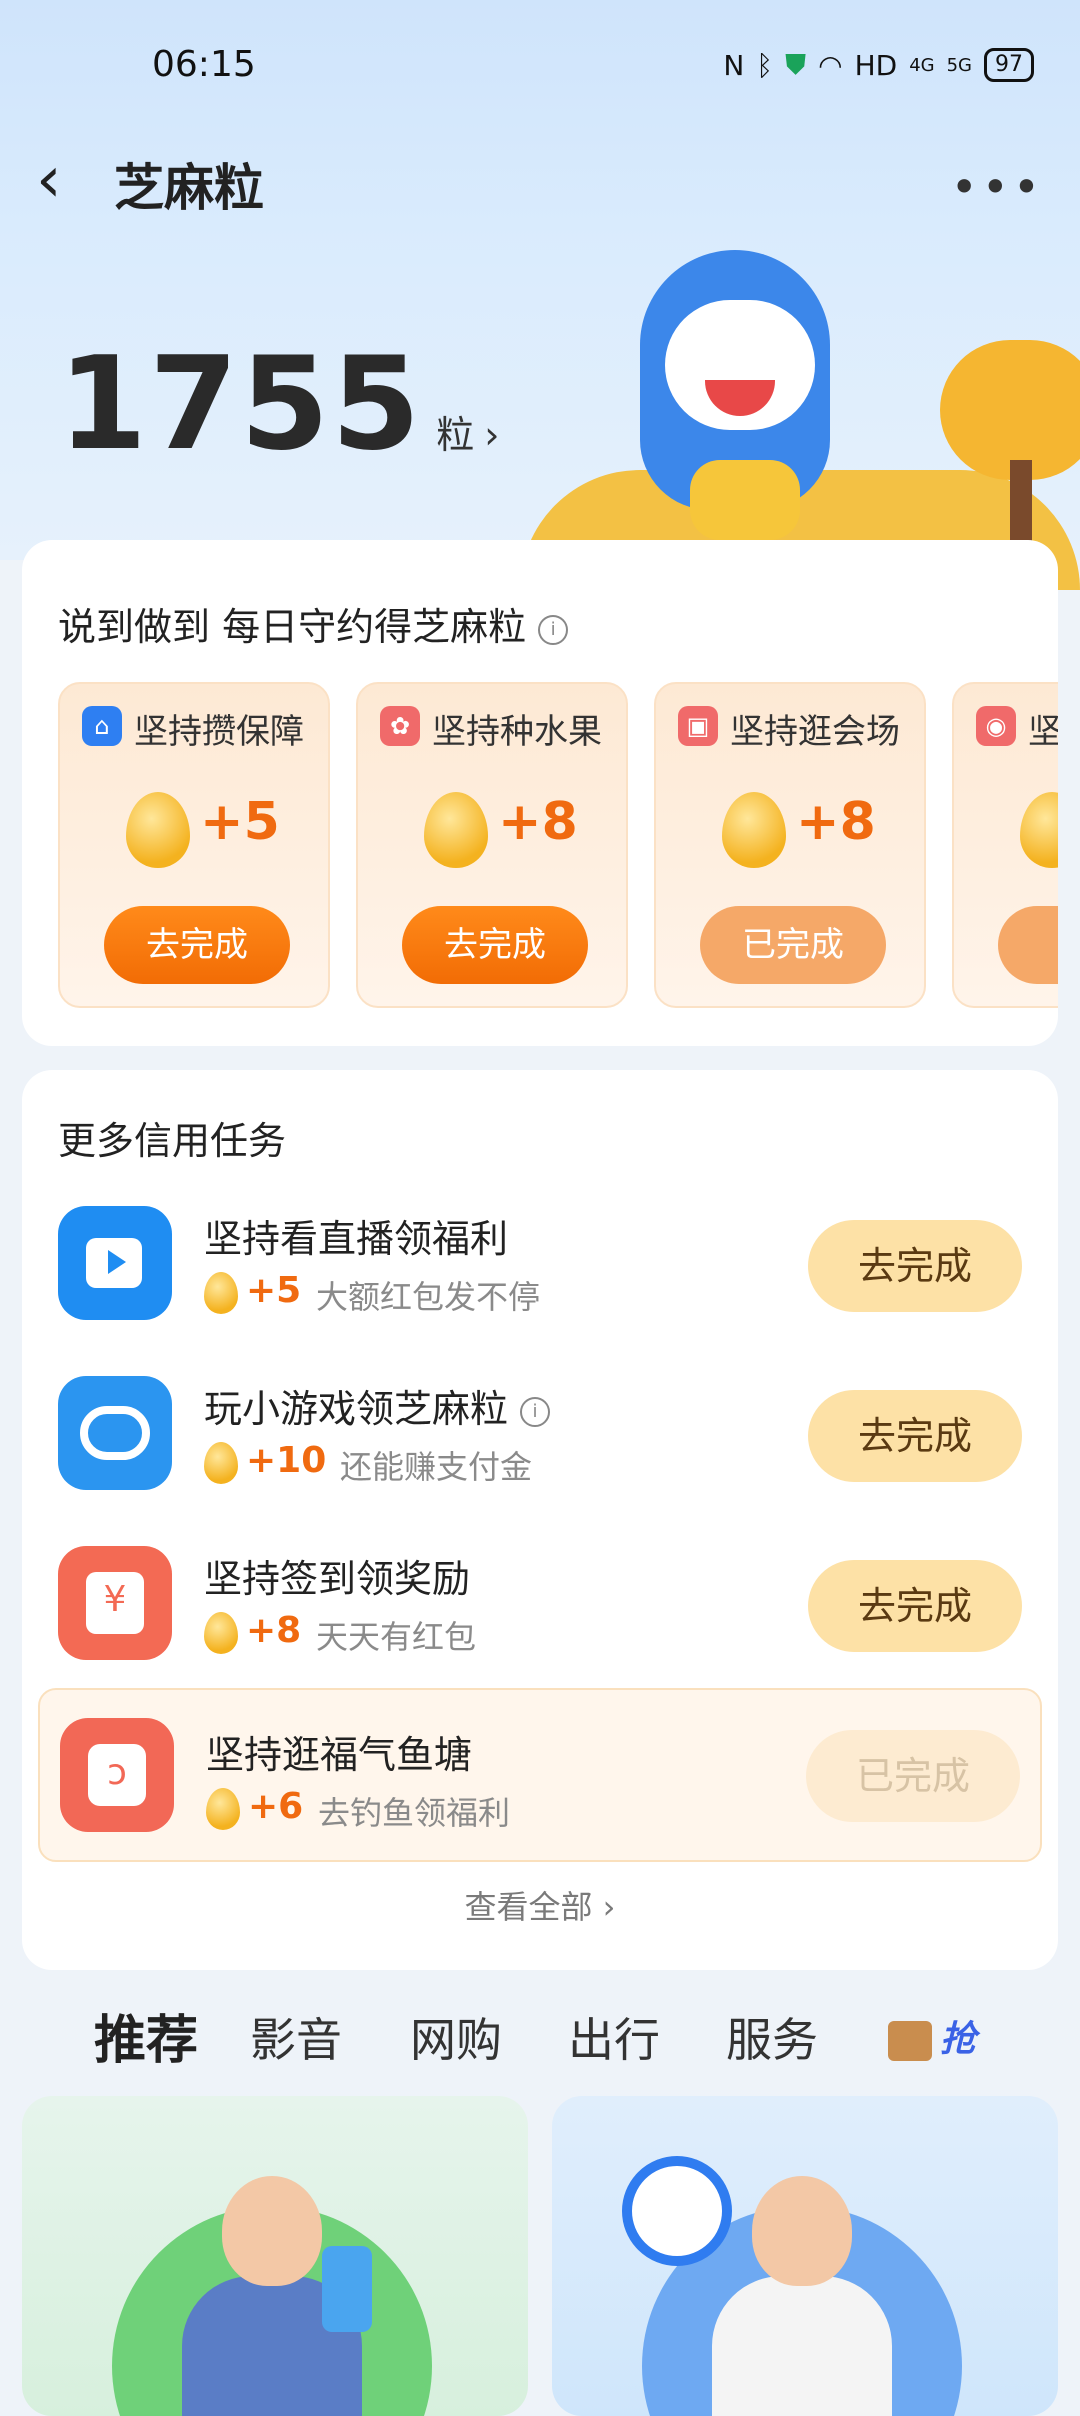  I want to click on daily-task-title: 坚持种水果, so click(517, 732).